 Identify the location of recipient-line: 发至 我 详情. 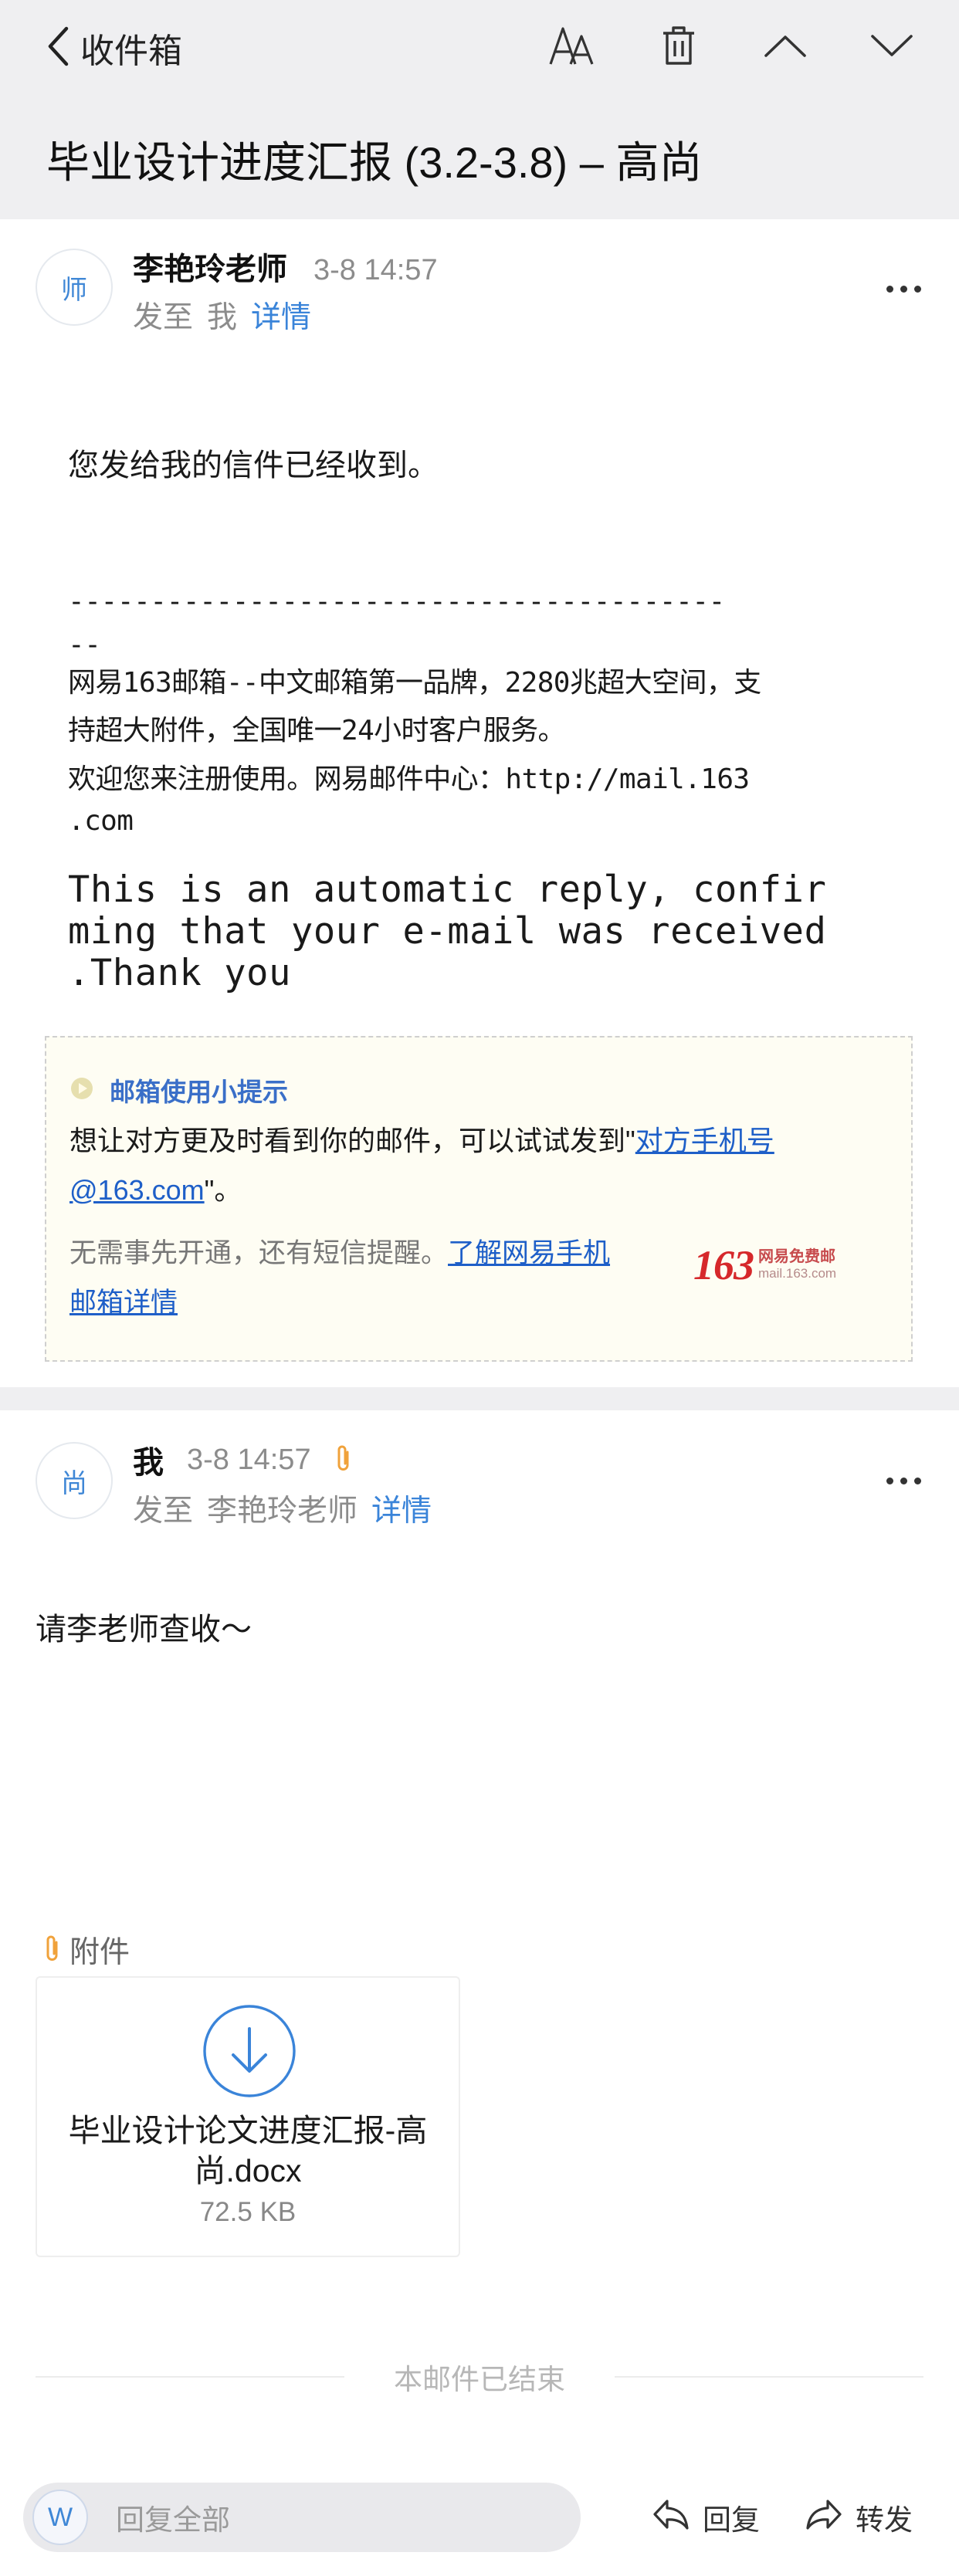
(222, 315).